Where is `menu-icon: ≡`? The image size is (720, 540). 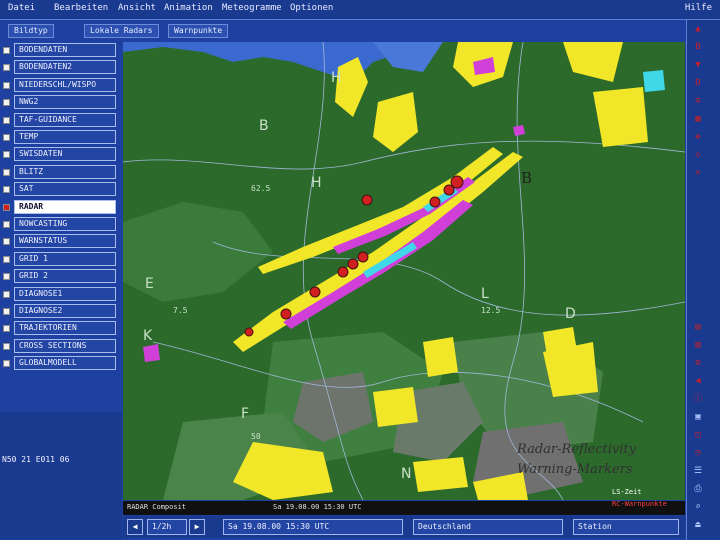 menu-icon: ≡ is located at coordinates (698, 101).